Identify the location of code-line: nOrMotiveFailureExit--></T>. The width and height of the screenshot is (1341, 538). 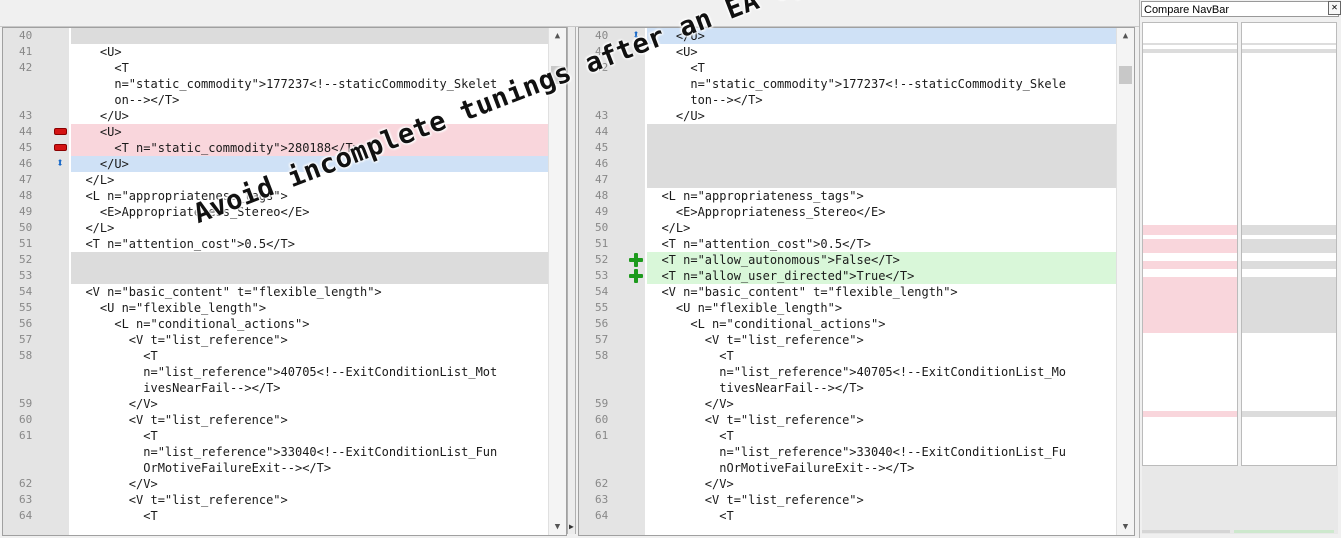
(848, 468).